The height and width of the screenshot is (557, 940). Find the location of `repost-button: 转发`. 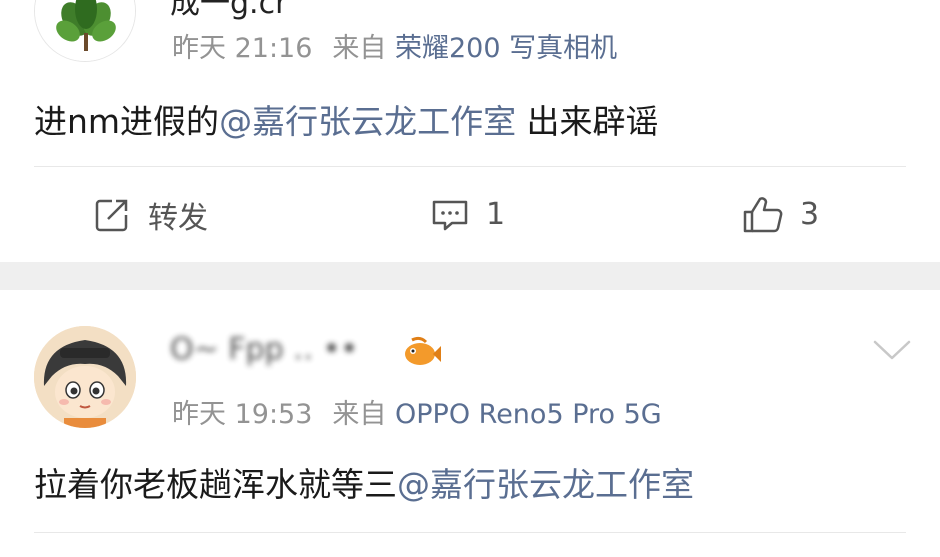

repost-button: 转发 is located at coordinates (150, 214).